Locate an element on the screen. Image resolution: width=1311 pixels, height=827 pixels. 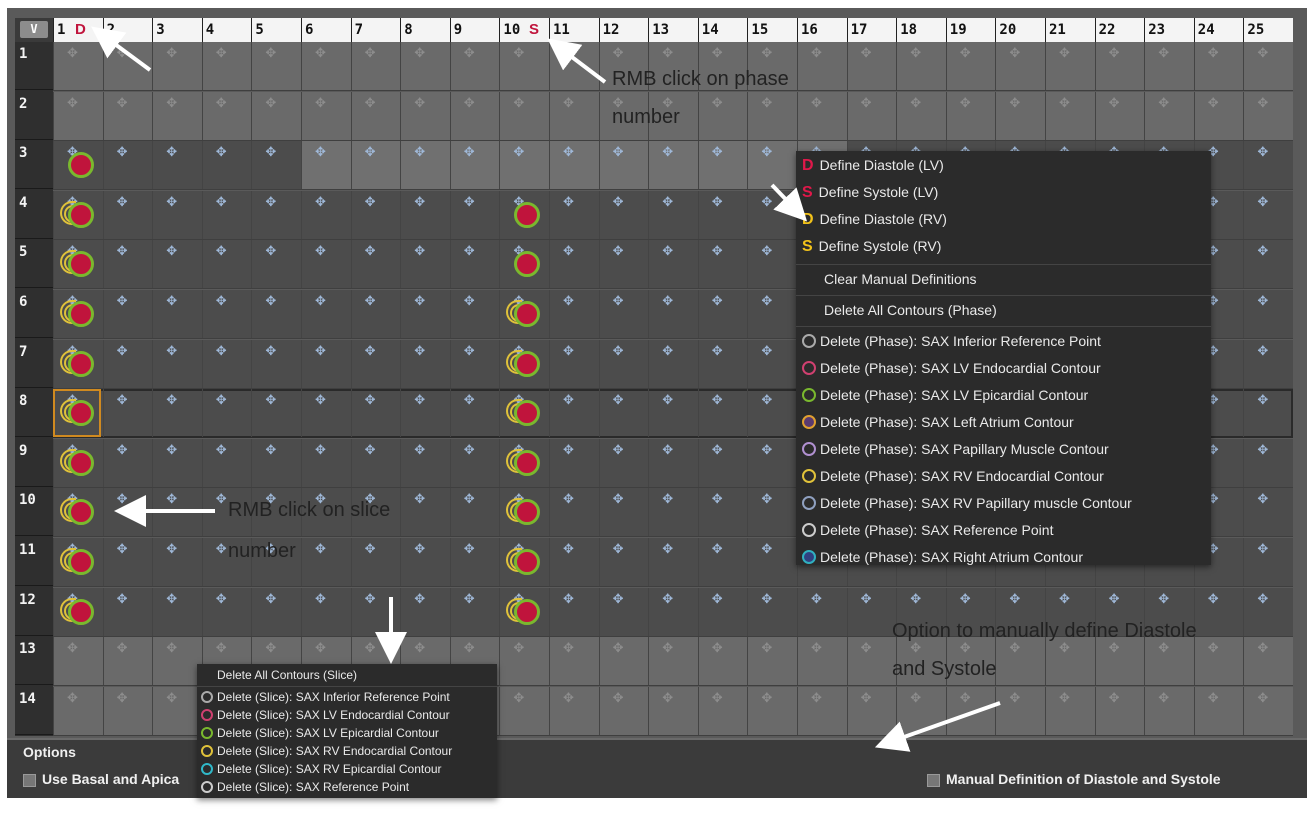
slice-header-3: 3 is located at coordinates (34, 165).